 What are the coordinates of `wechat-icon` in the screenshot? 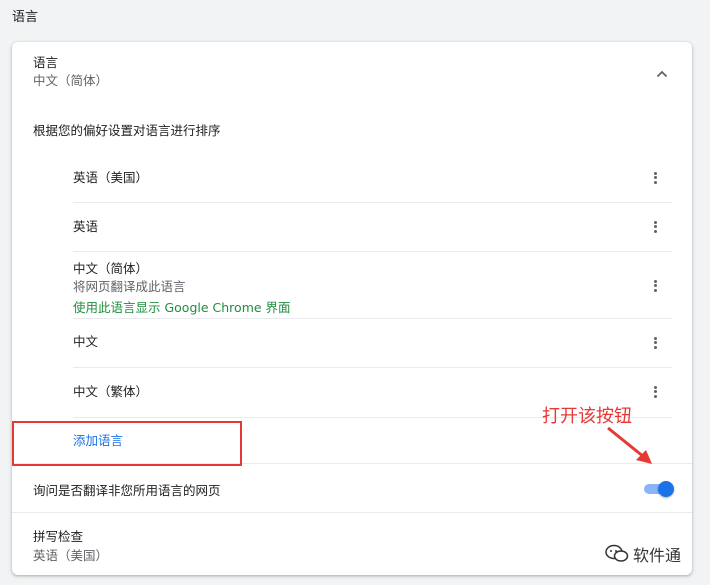 It's located at (617, 553).